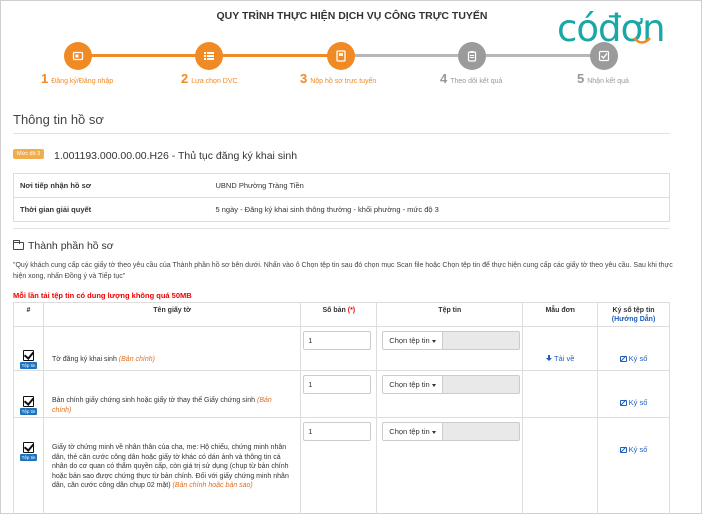 The height and width of the screenshot is (514, 702). I want to click on document-name-text: Tờ đăng ký khai sinh, so click(84, 359).